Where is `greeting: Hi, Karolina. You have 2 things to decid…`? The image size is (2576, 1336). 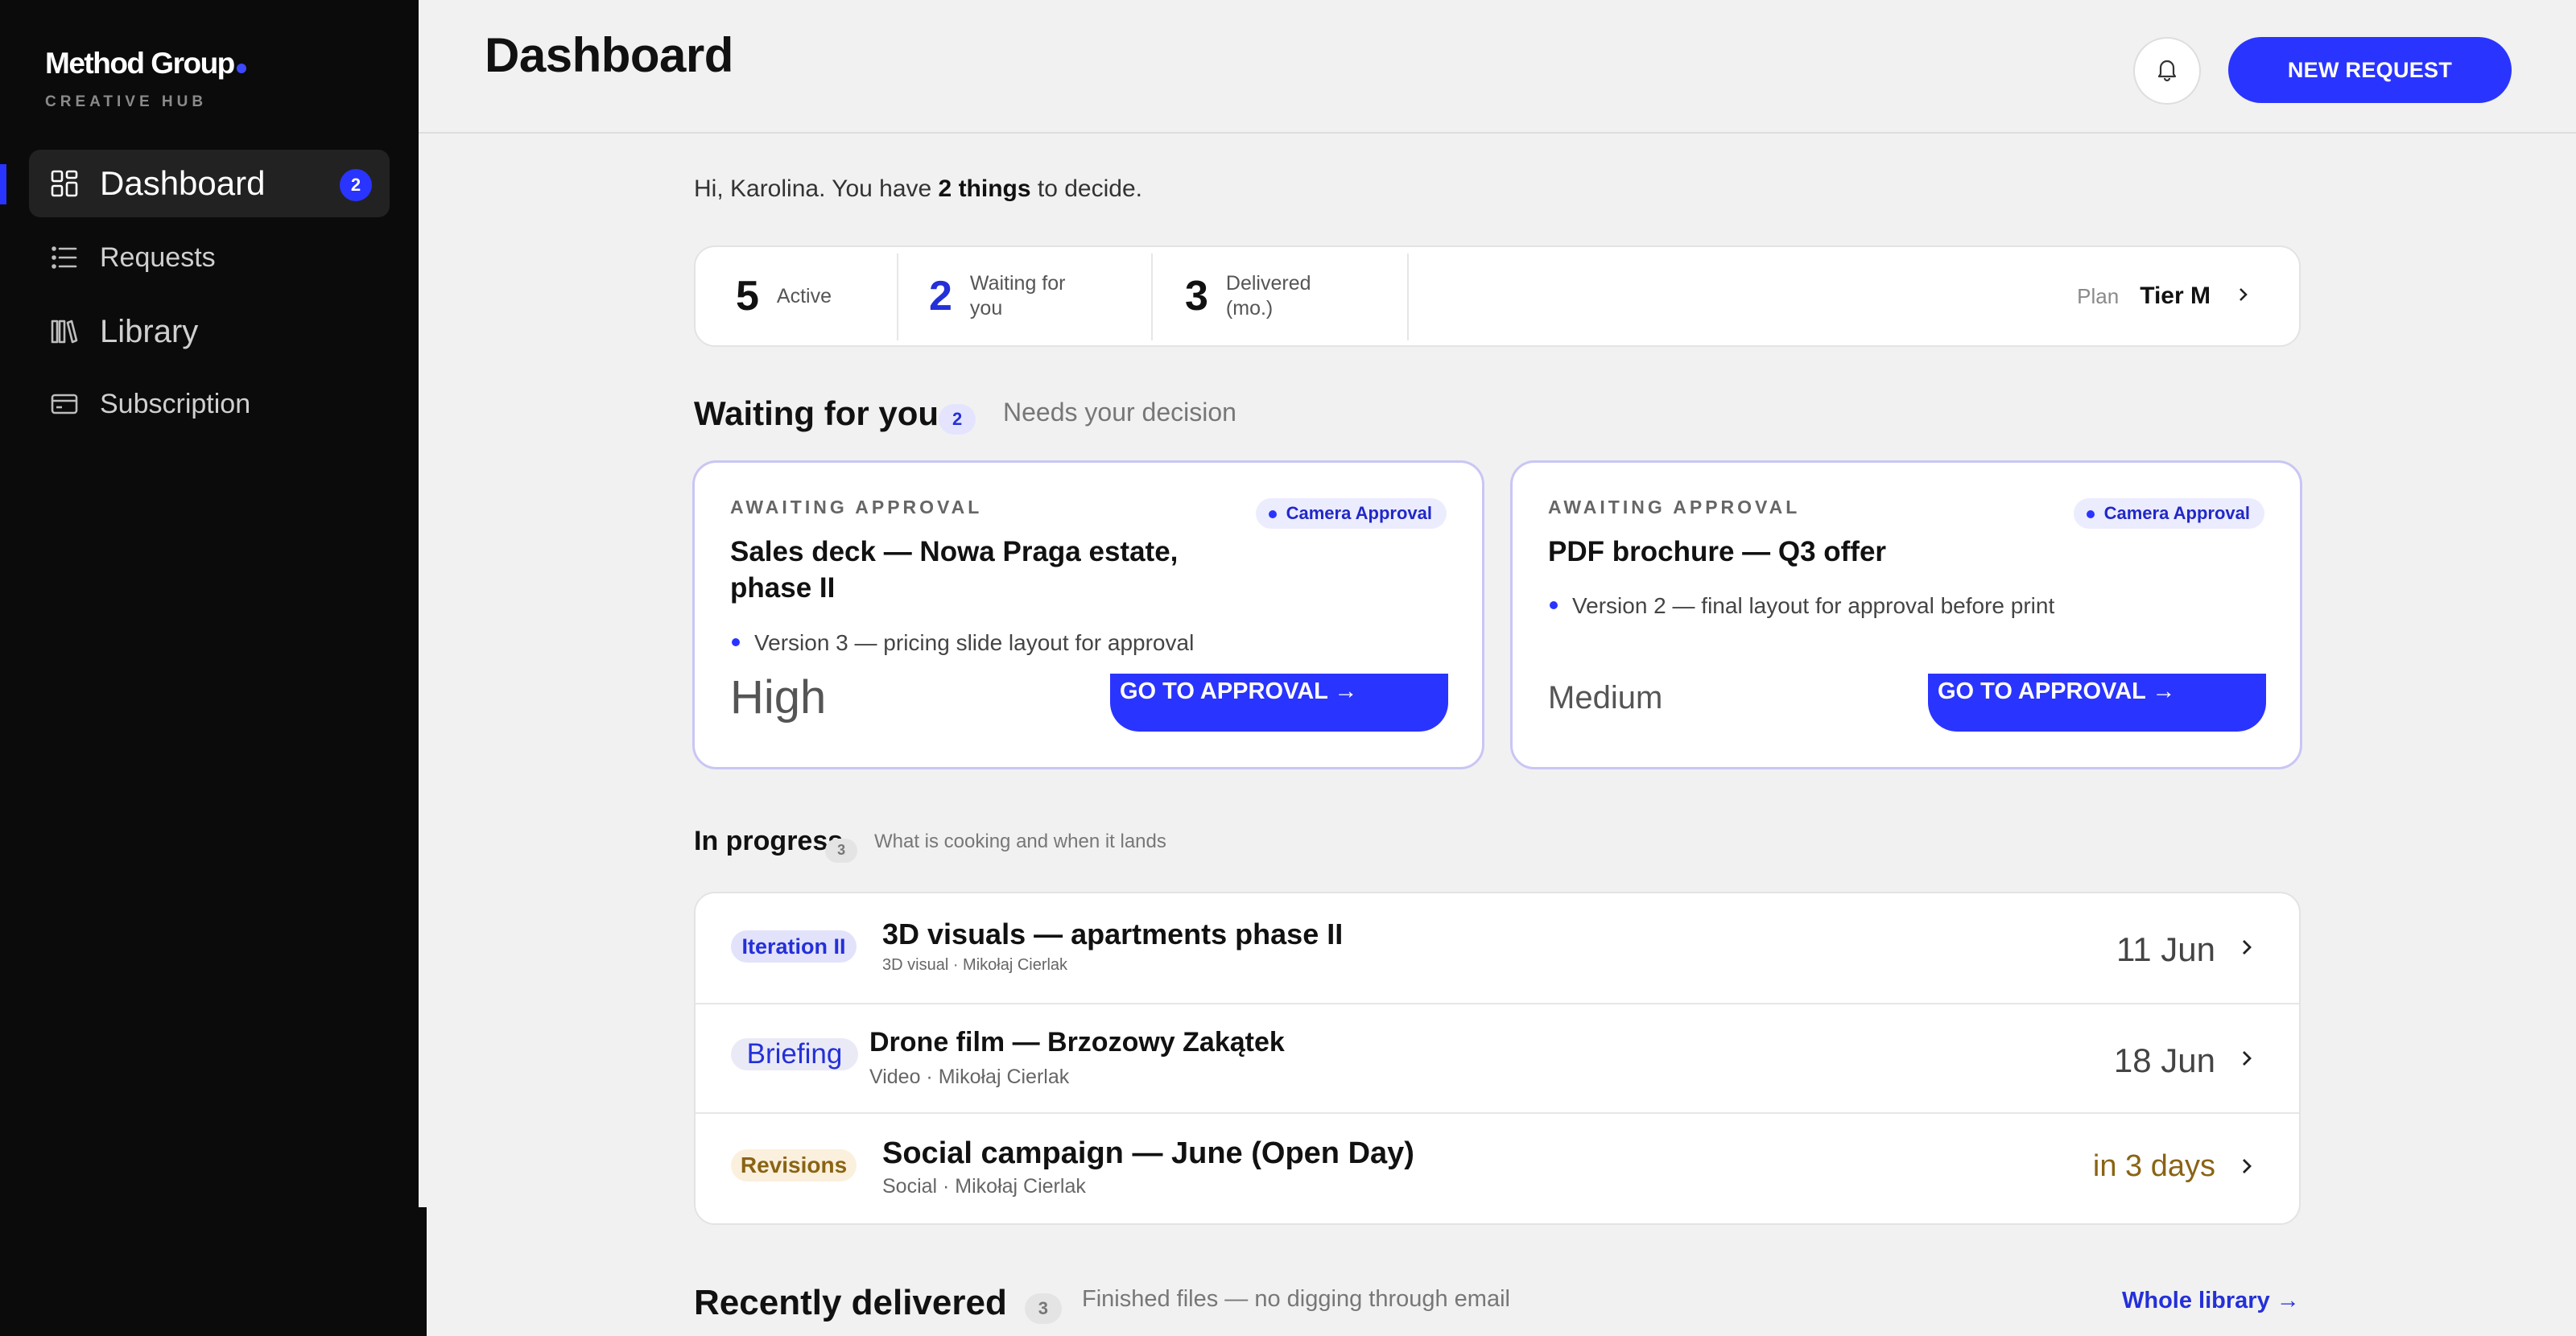 greeting: Hi, Karolina. You have 2 things to decid… is located at coordinates (918, 188).